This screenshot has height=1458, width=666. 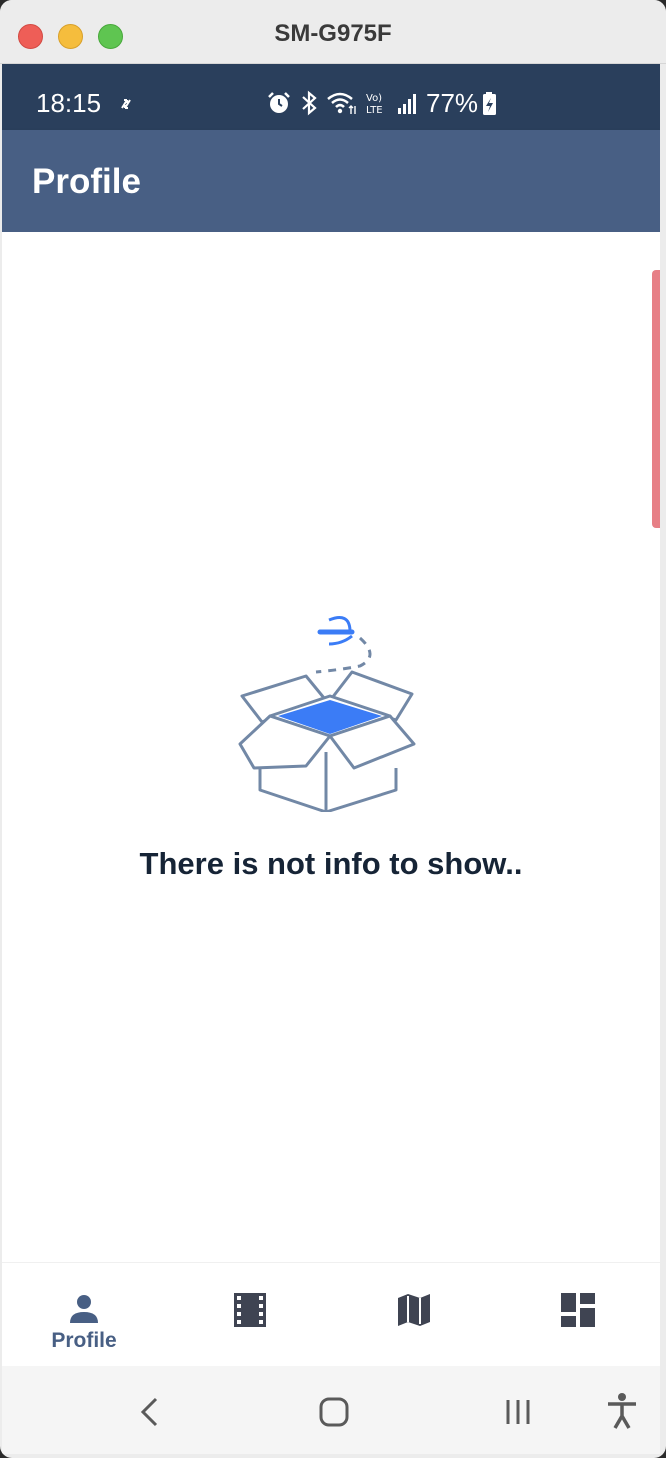 What do you see at coordinates (126, 104) in the screenshot?
I see `sync-icon` at bounding box center [126, 104].